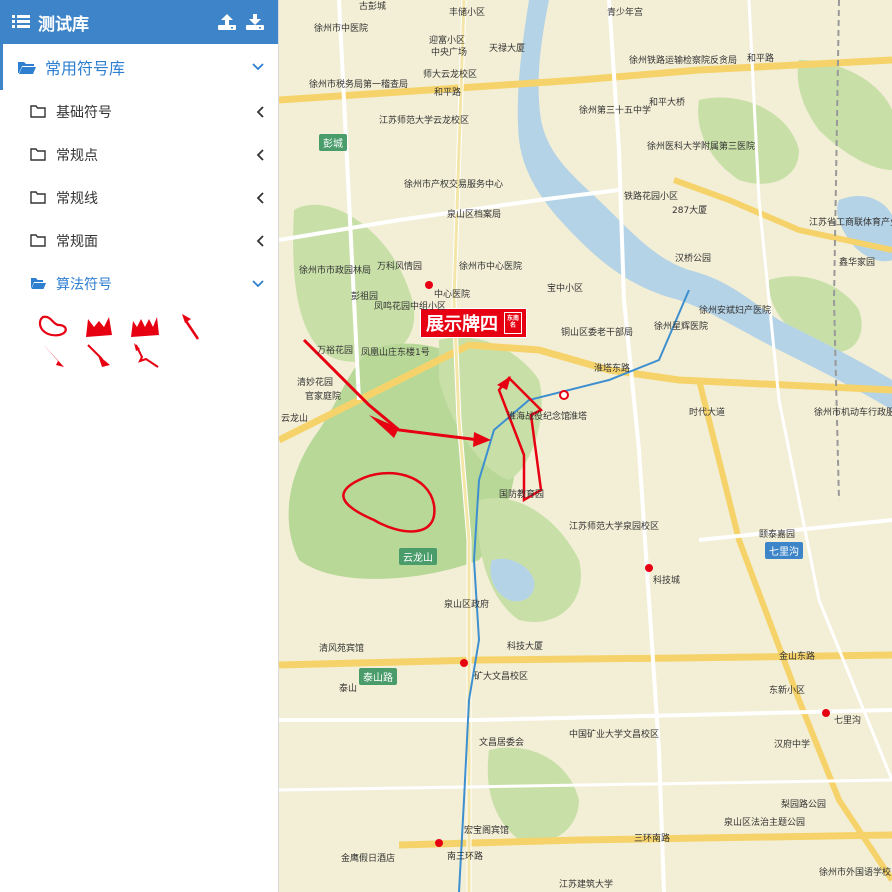 The height and width of the screenshot is (892, 892). I want to click on map-label: 古彭城, so click(373, 7).